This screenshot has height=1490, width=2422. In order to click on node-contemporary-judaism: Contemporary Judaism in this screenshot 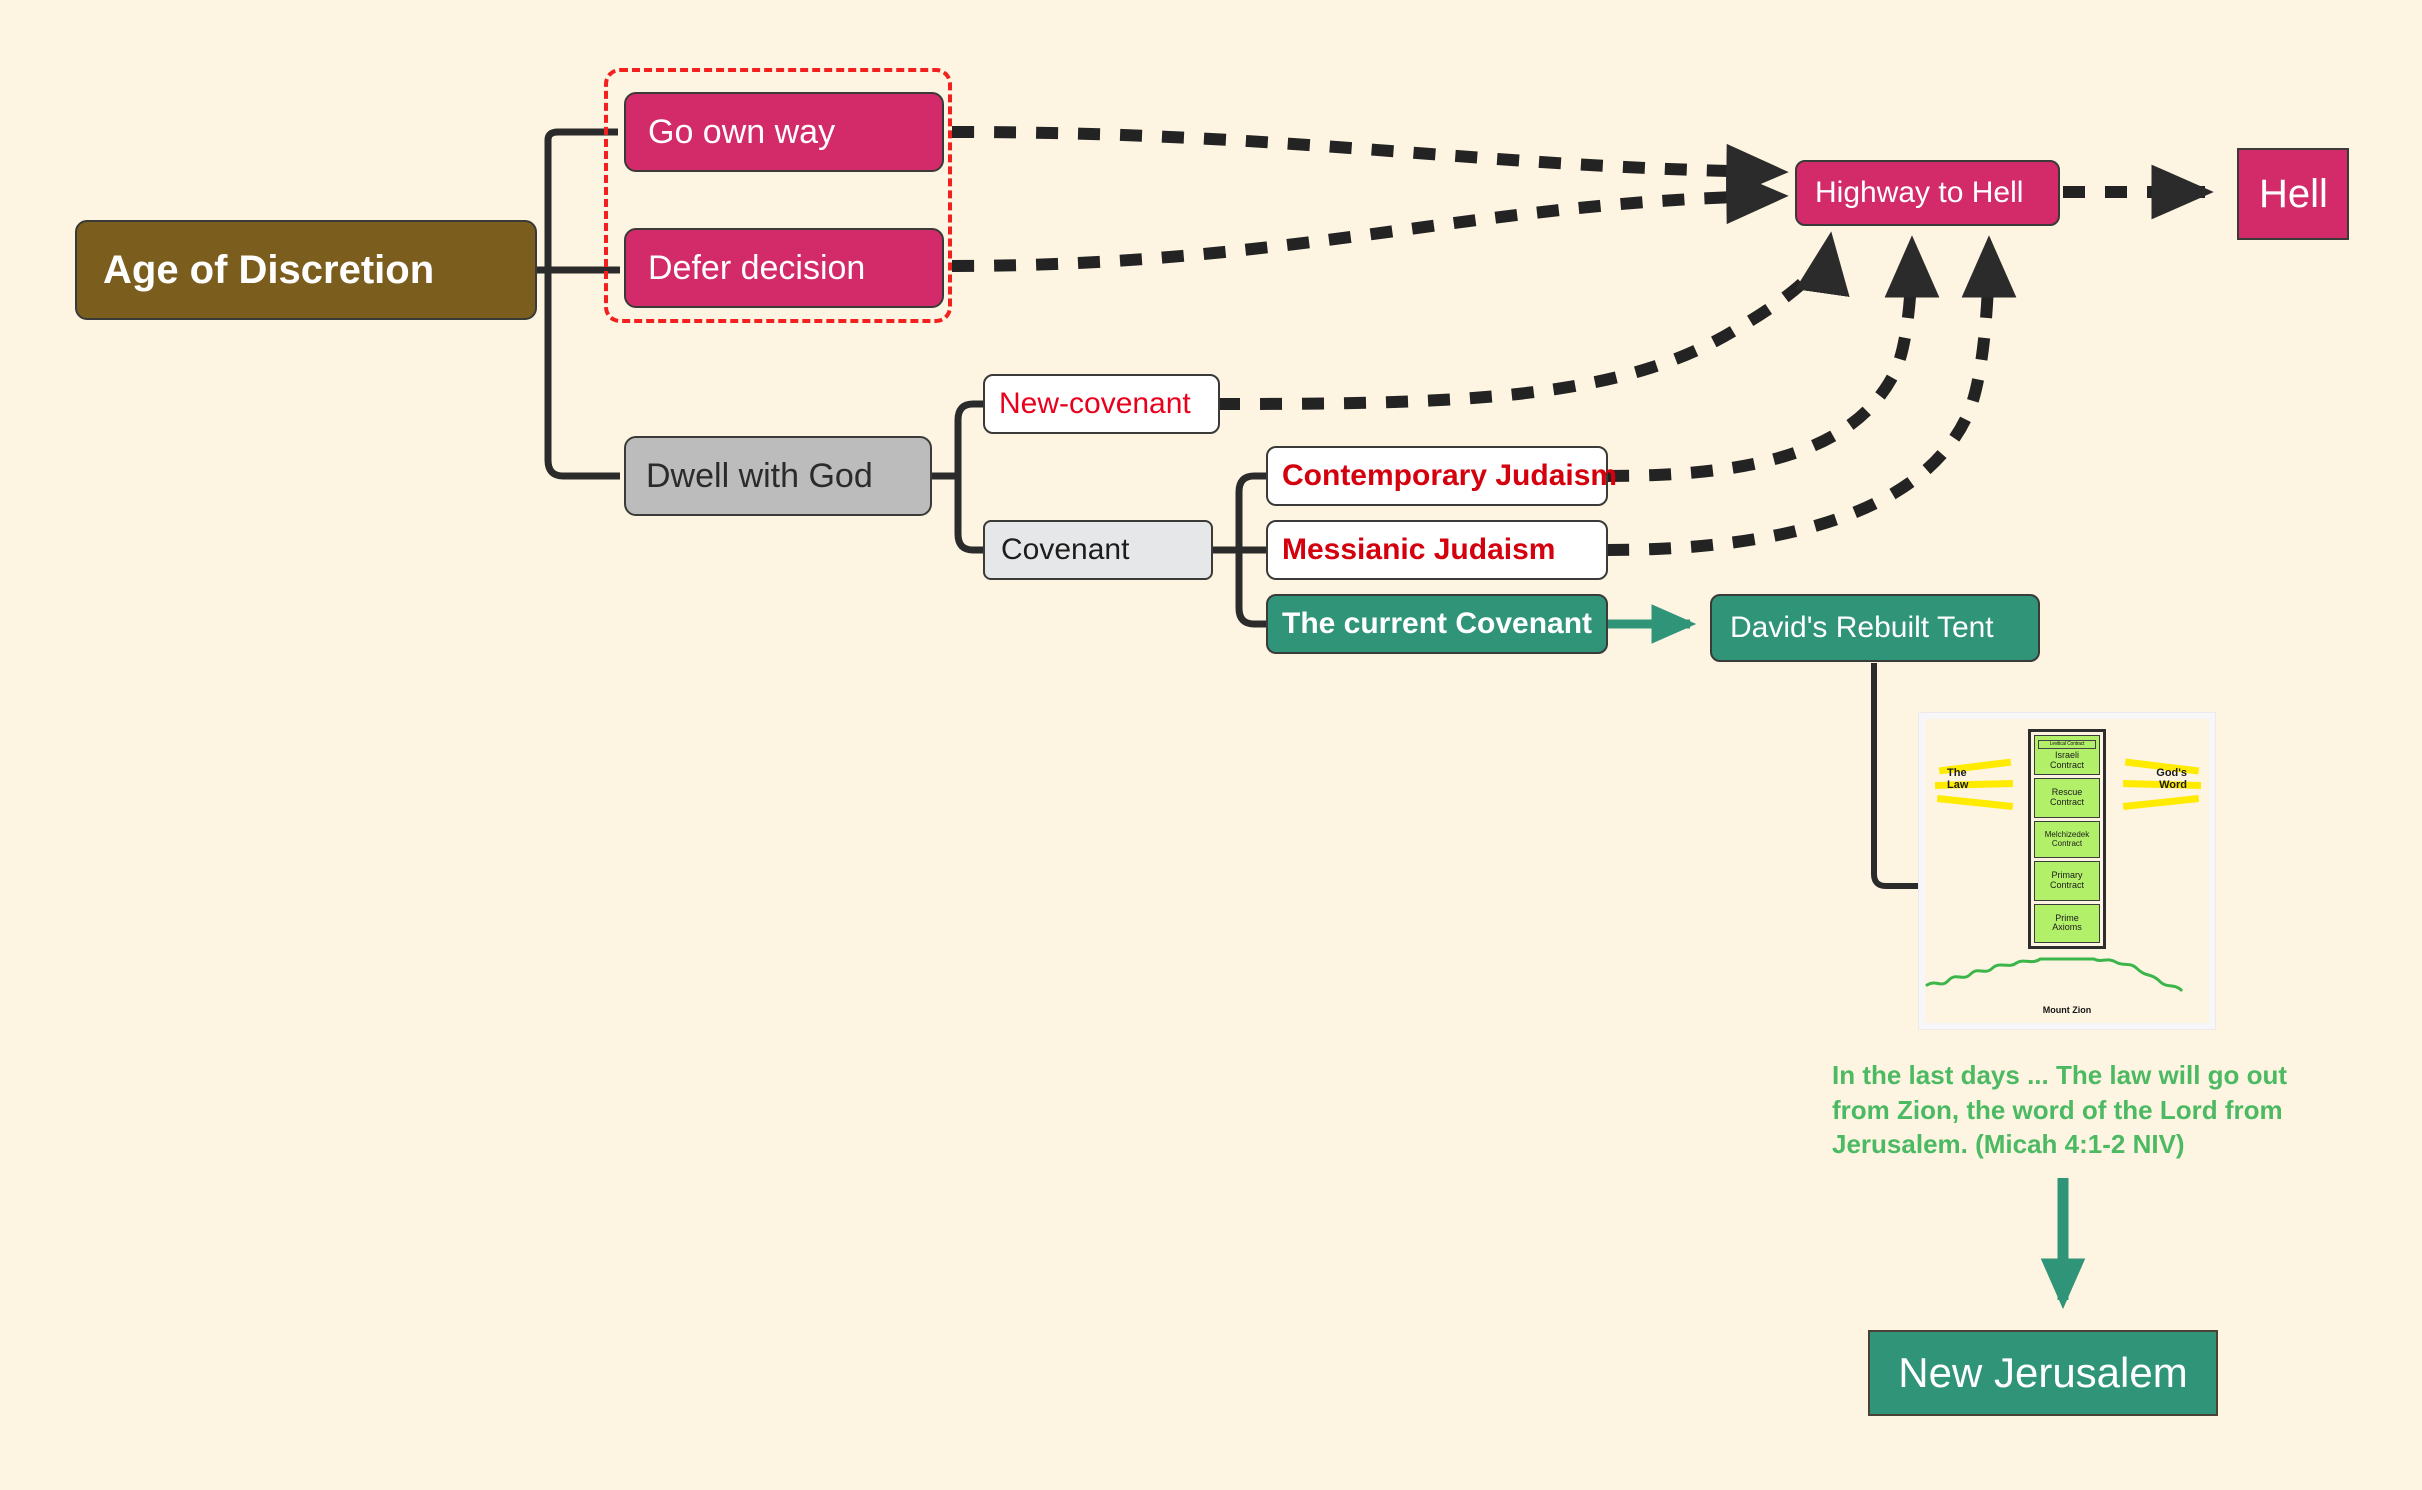, I will do `click(1442, 476)`.